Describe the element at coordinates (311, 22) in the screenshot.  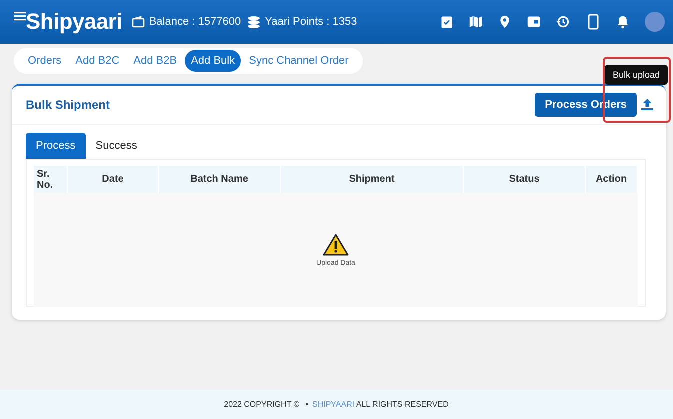
I see `points-text: Yaari Points : 1353` at that location.